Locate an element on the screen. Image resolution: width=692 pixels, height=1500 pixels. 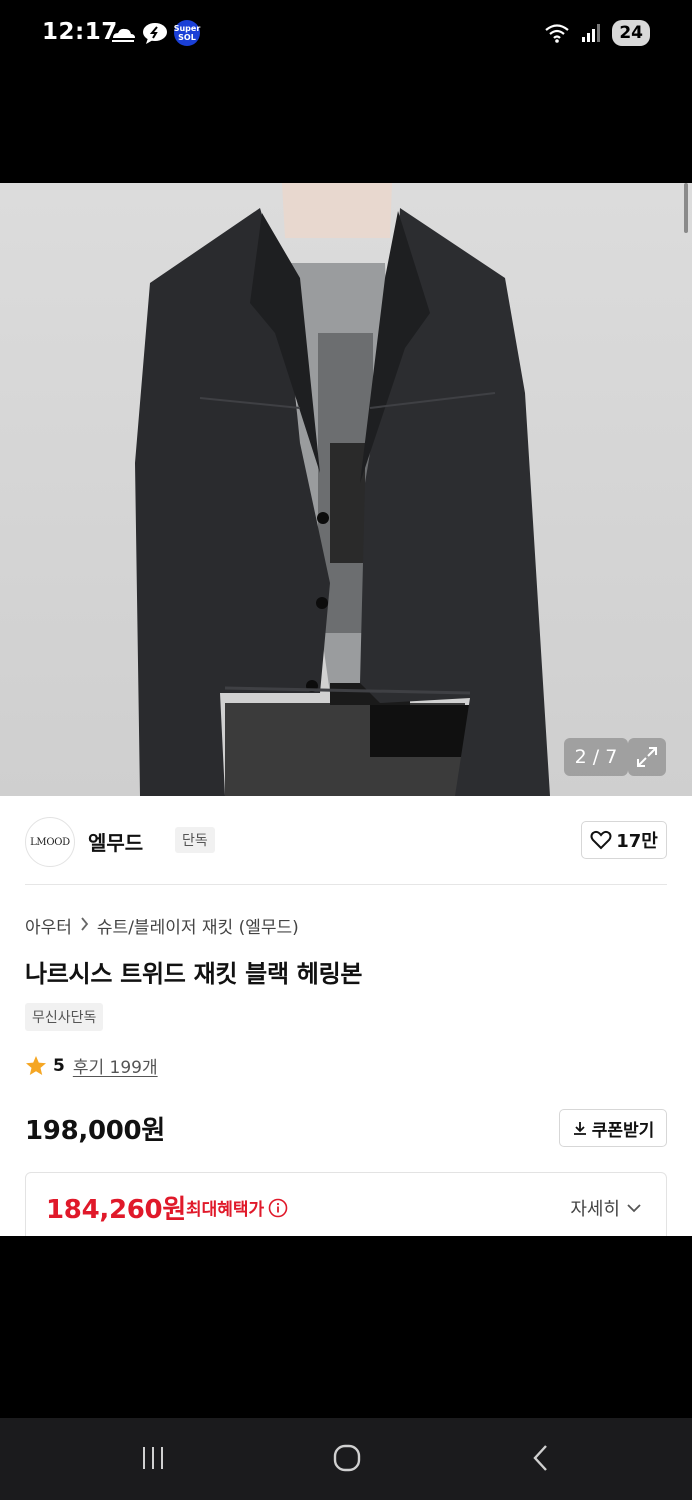
detail-label: 자세히 is located at coordinates (595, 1209).